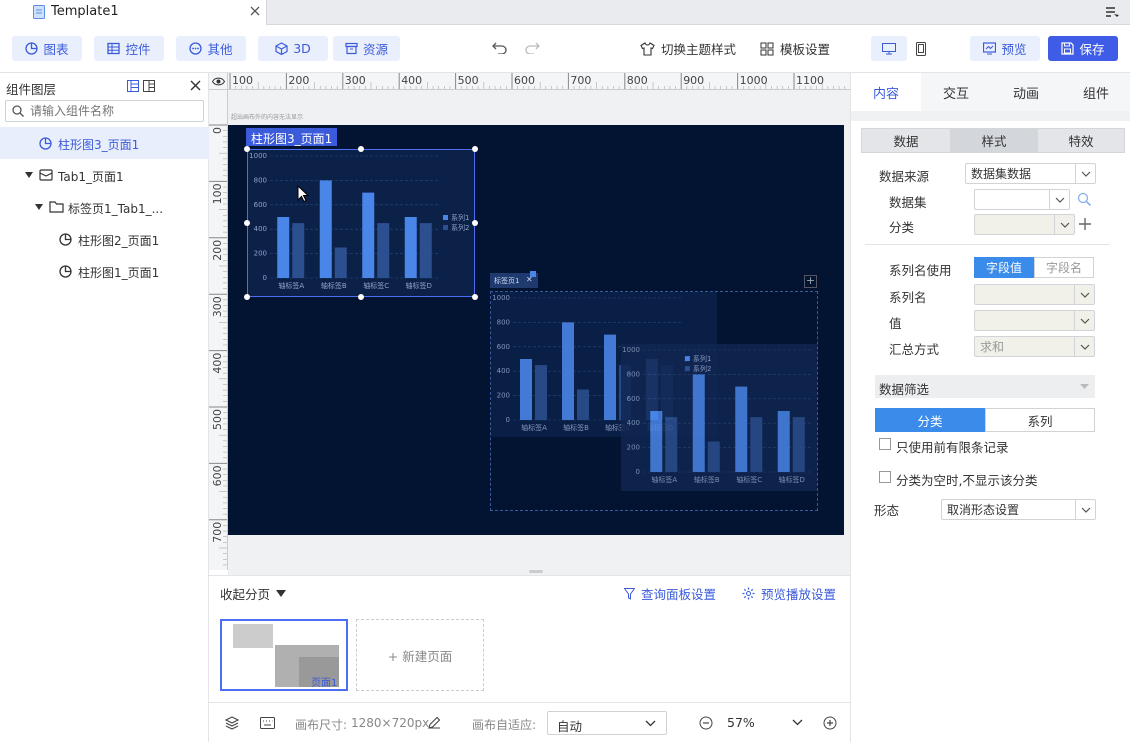 The width and height of the screenshot is (1130, 742). Describe the element at coordinates (104, 143) in the screenshot. I see `layer-item-bar-chart-3: 柱形图3_页面1` at that location.